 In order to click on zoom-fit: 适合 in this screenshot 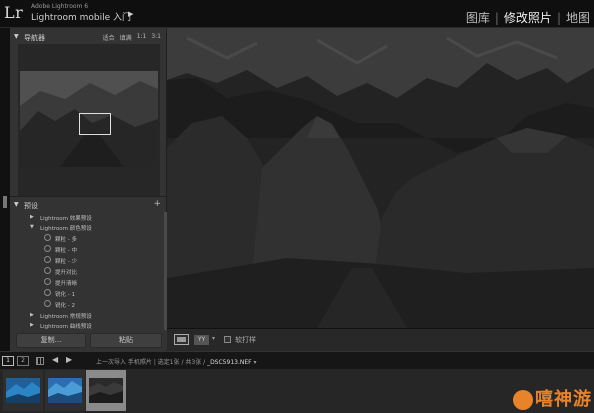, I will do `click(109, 37)`.